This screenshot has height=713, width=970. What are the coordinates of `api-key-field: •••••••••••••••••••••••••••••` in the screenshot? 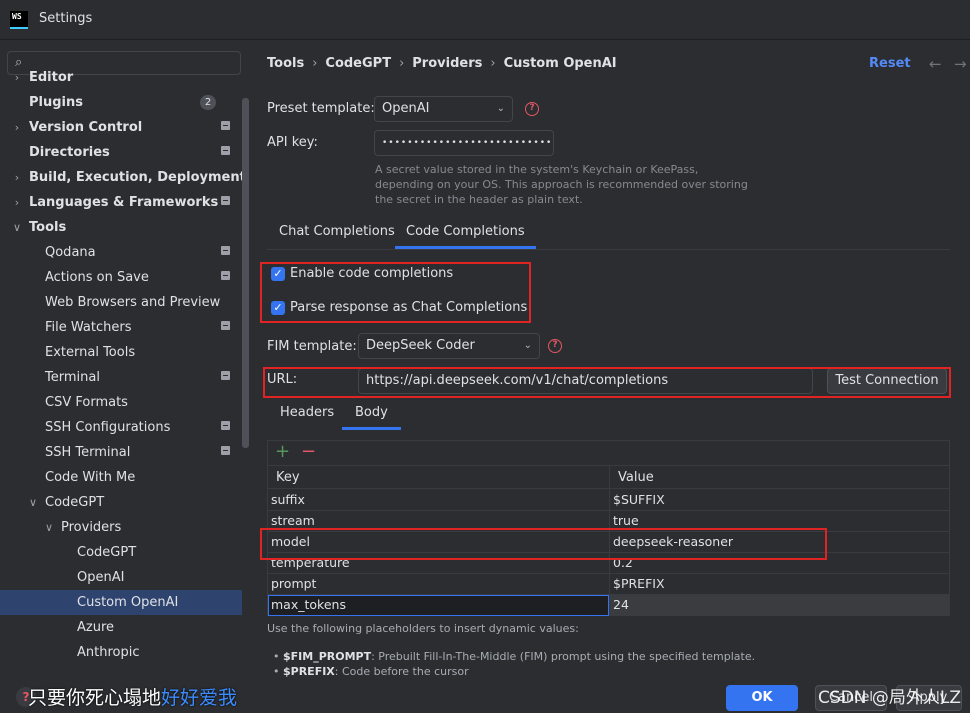 It's located at (464, 143).